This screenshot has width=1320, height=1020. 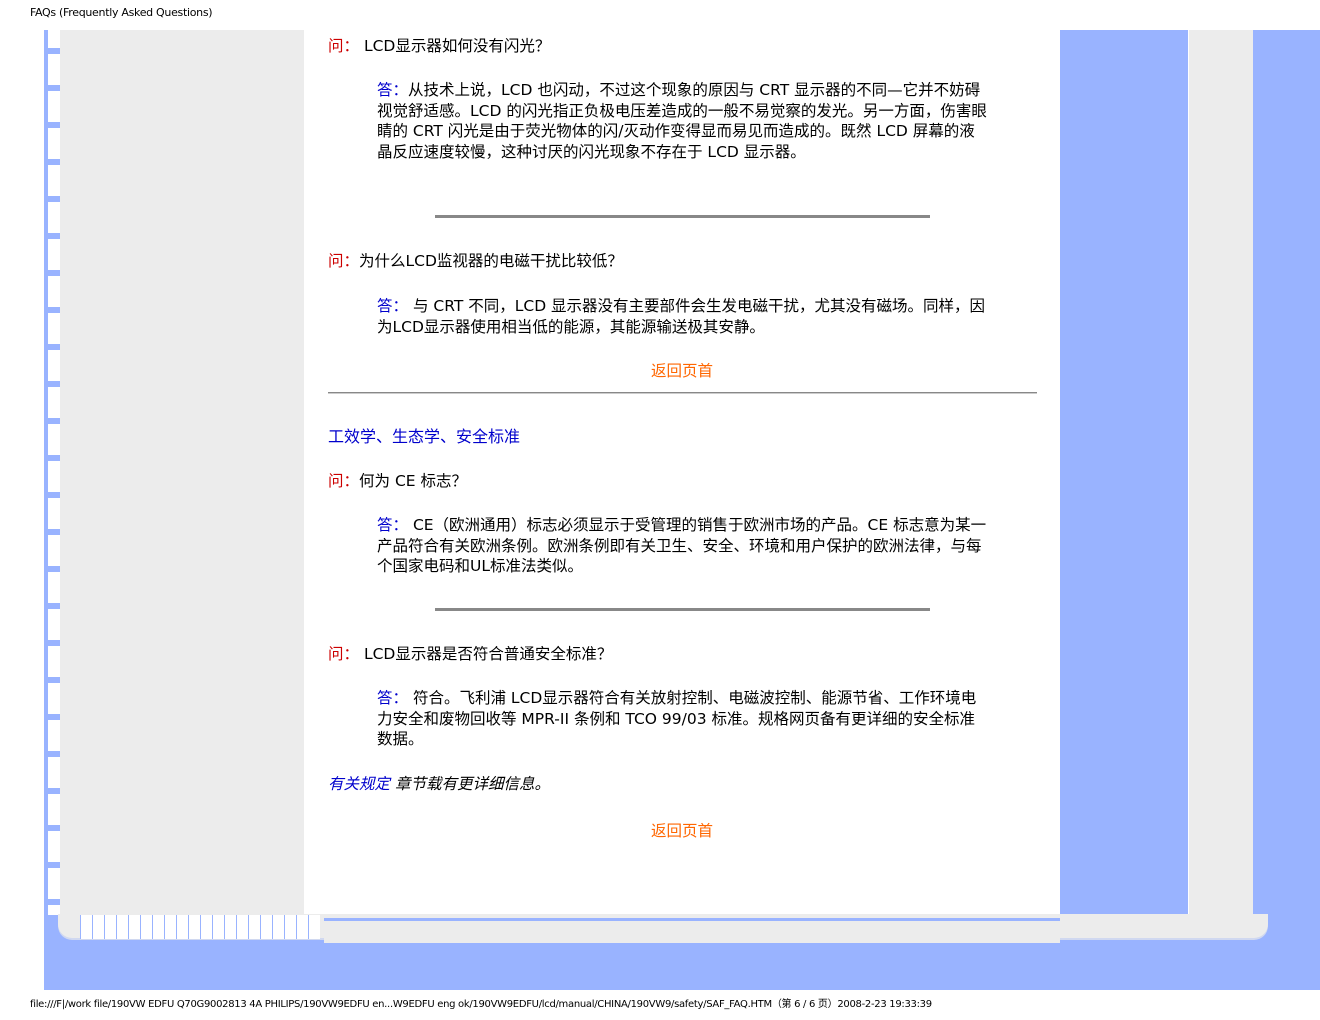 I want to click on section-divider, so click(x=682, y=393).